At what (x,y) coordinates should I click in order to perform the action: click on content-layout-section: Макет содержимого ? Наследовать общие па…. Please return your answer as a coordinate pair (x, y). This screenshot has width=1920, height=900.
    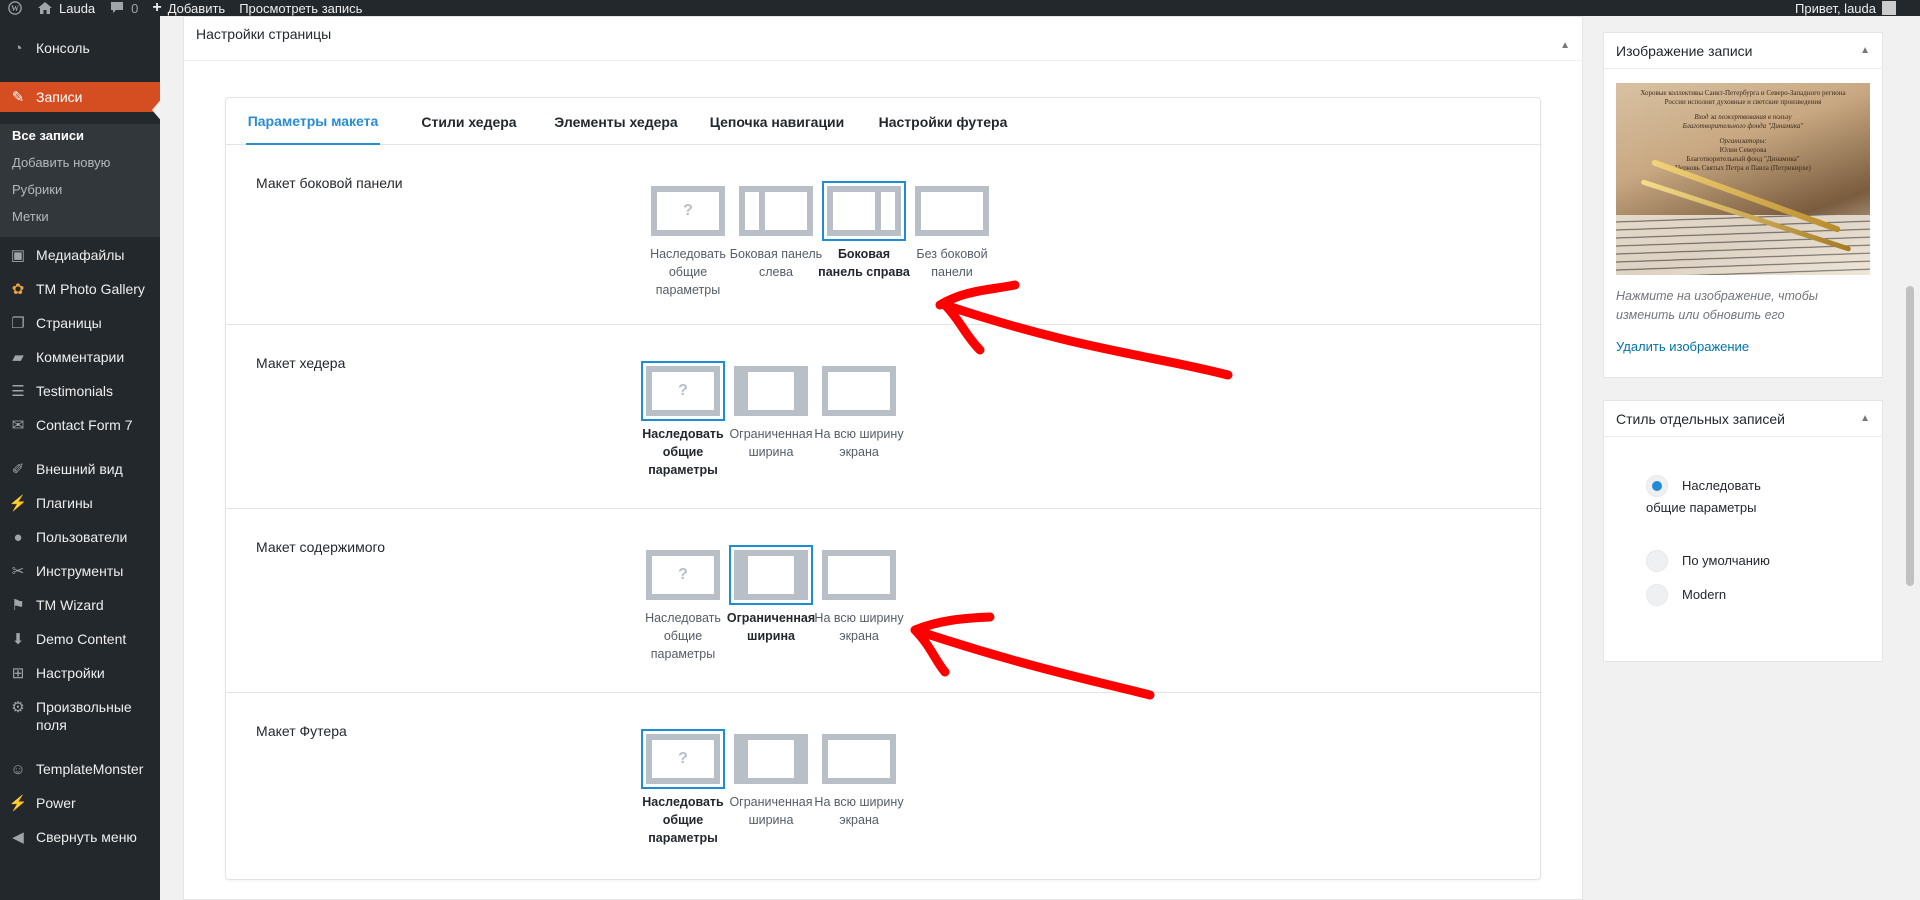
    Looking at the image, I should click on (884, 601).